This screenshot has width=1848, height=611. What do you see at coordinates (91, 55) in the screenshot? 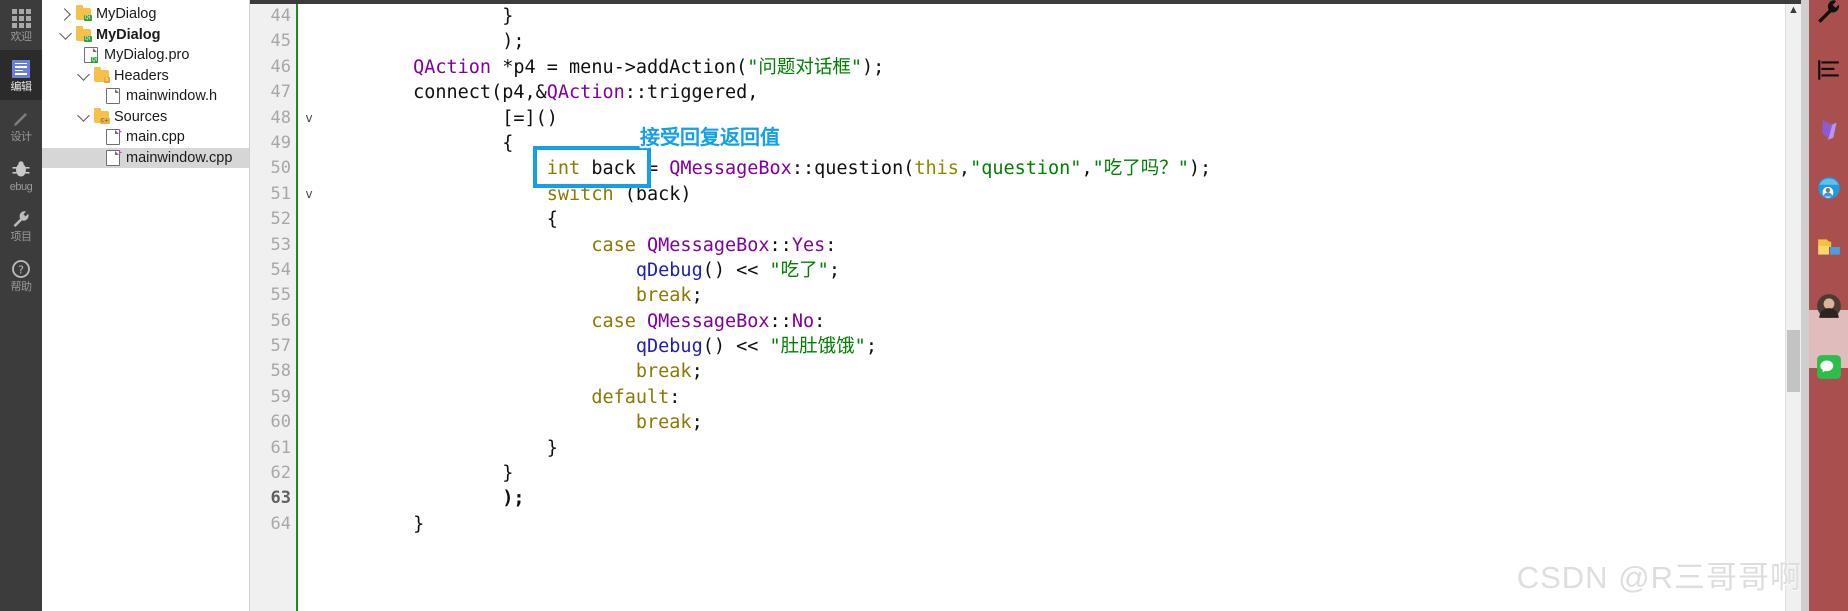
I see `pro-file-icon: Qt` at bounding box center [91, 55].